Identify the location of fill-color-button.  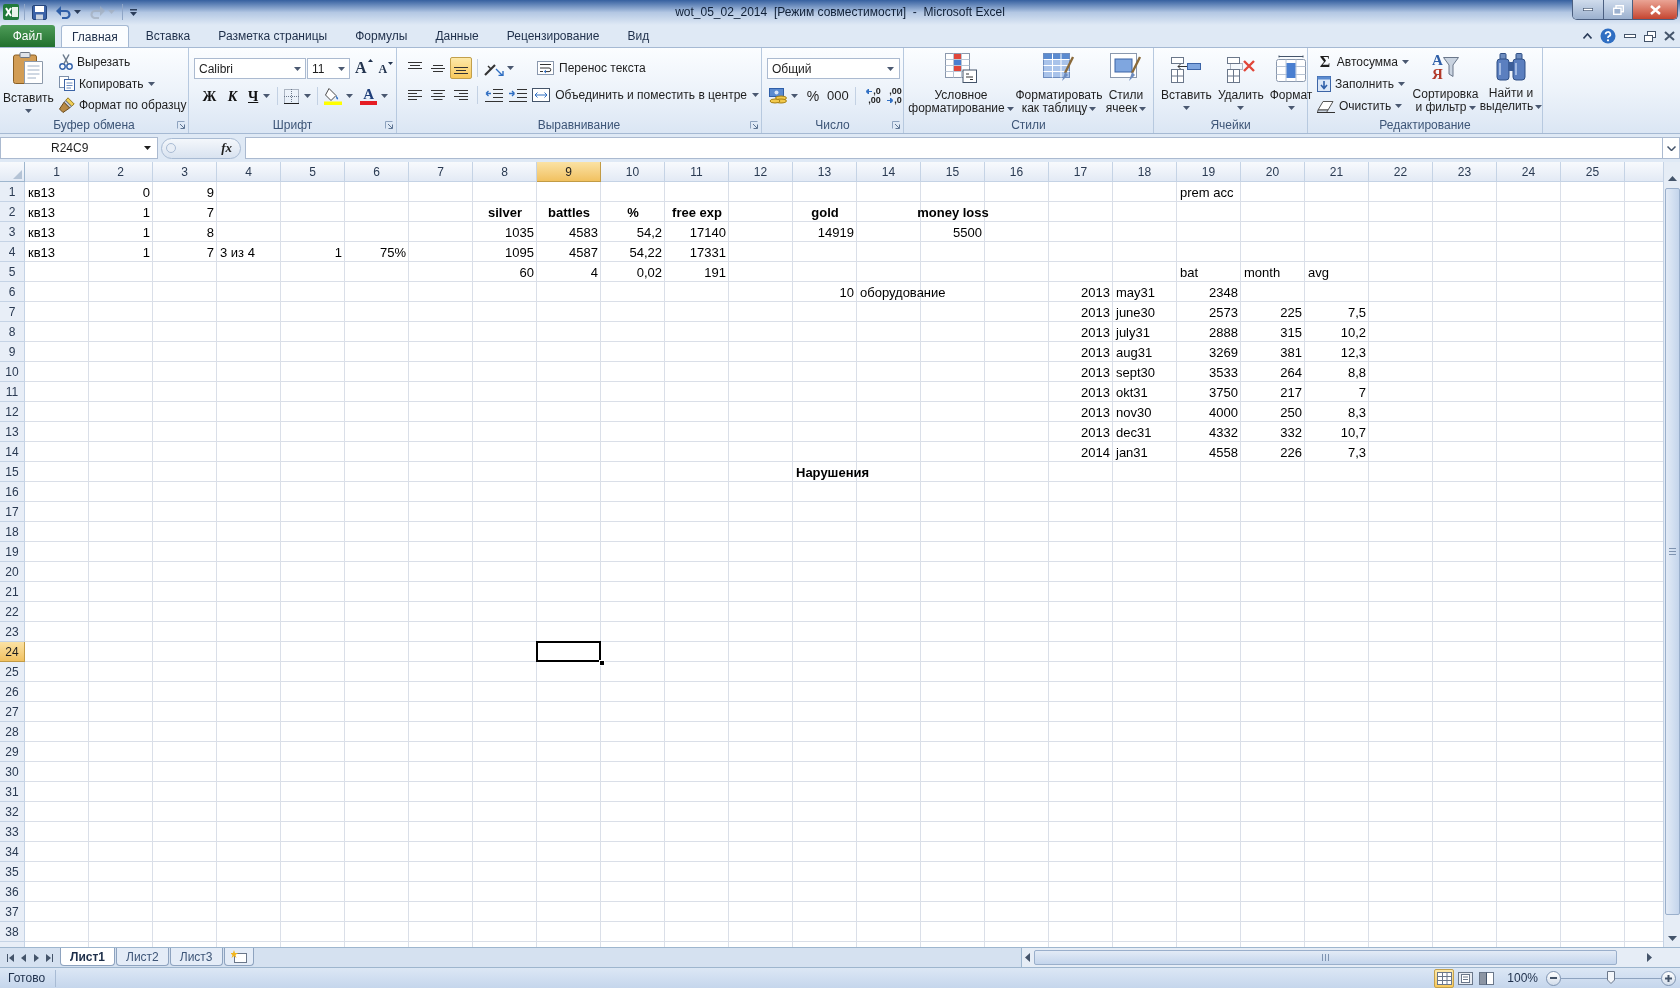
(339, 96).